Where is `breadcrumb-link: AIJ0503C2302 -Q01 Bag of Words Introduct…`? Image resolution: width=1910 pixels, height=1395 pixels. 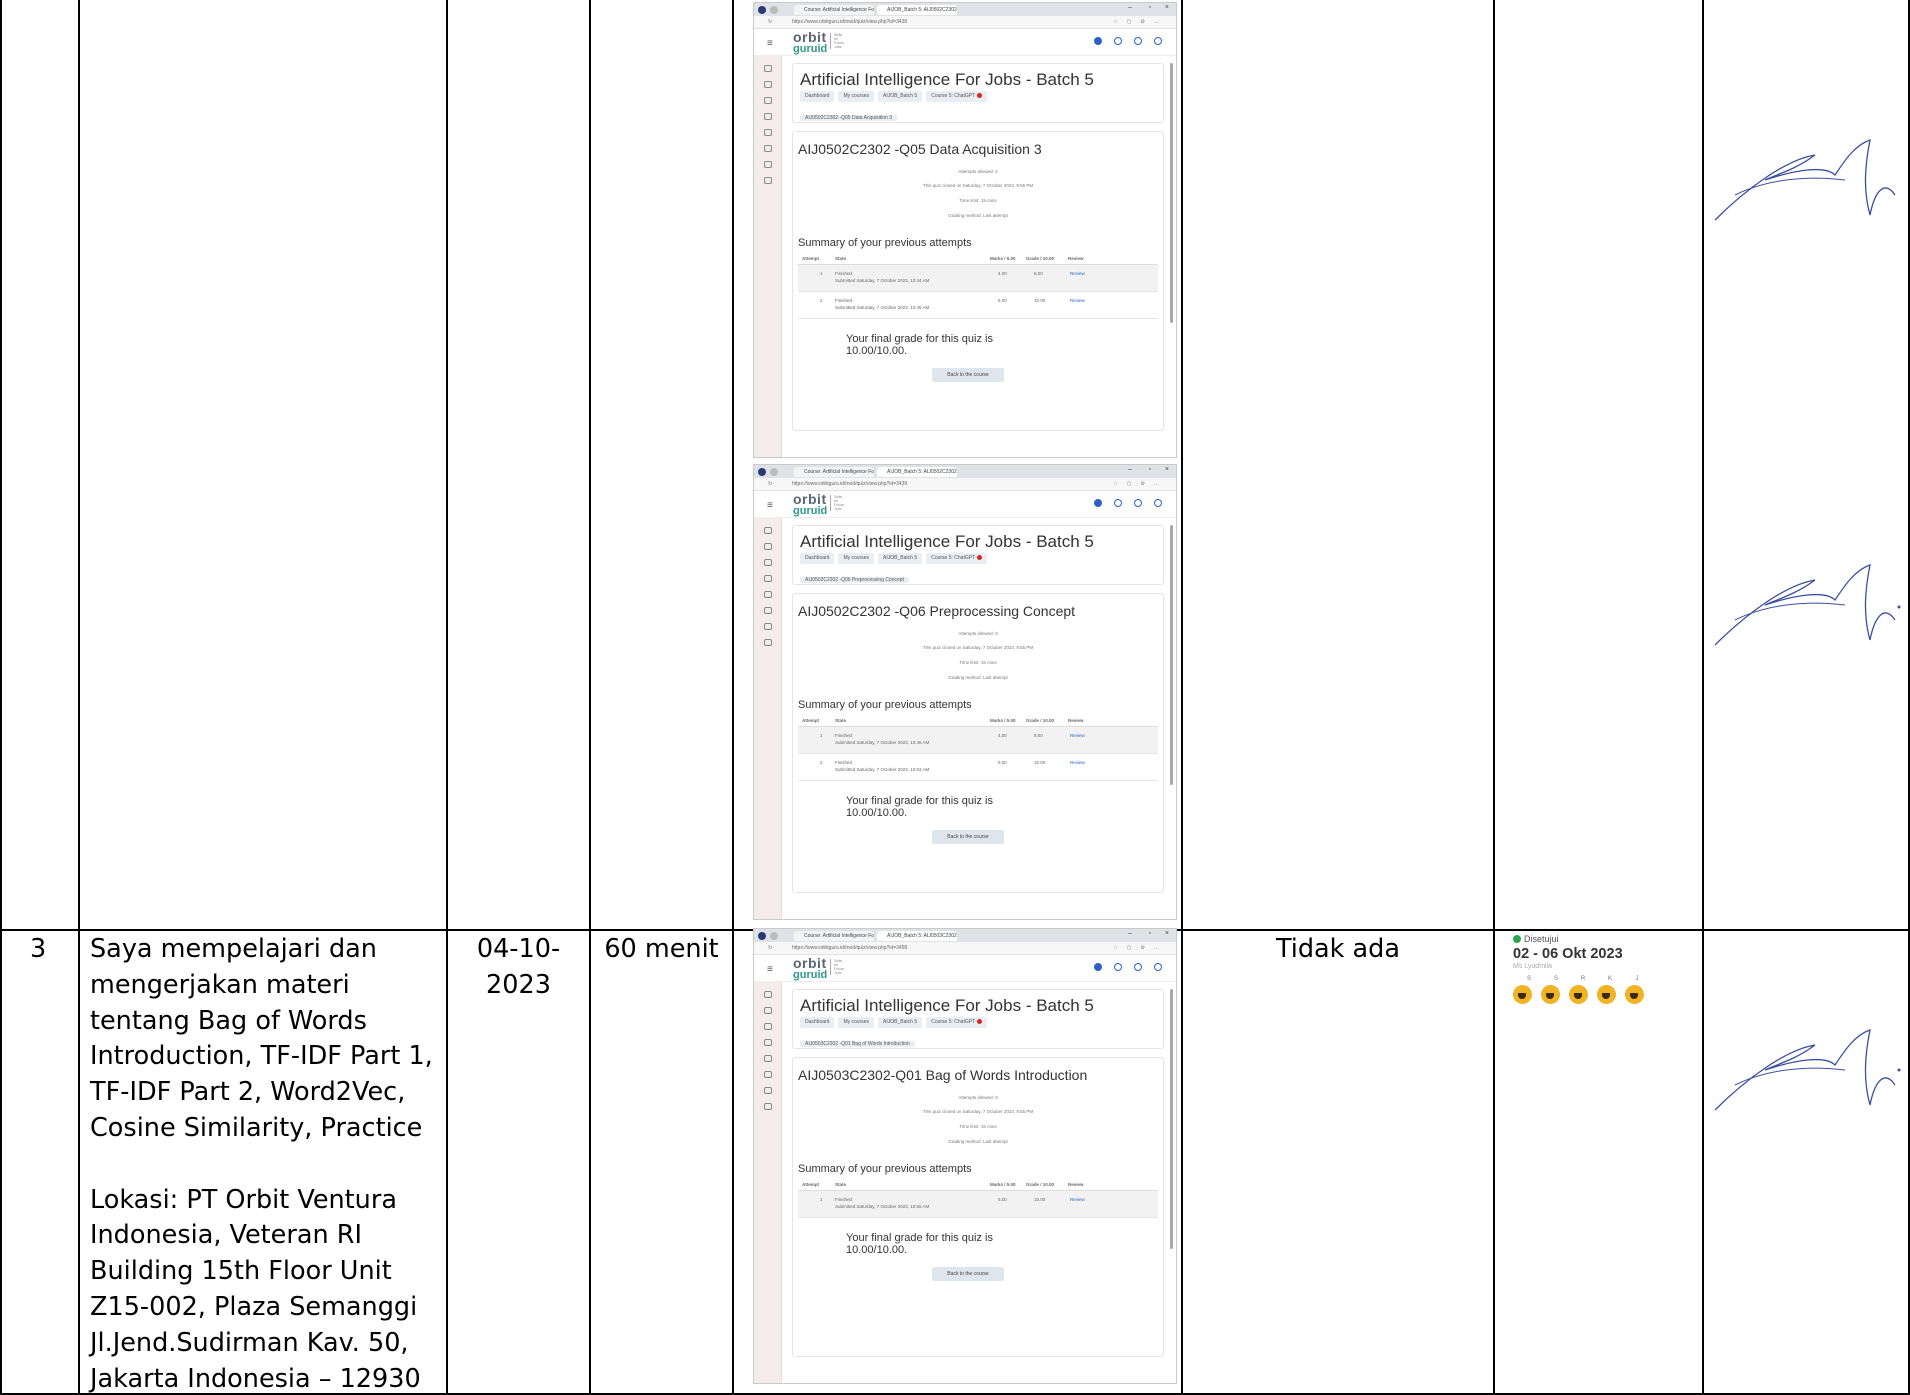
breadcrumb-link: AIJ0503C2302 -Q01 Bag of Words Introduct… is located at coordinates (857, 1044).